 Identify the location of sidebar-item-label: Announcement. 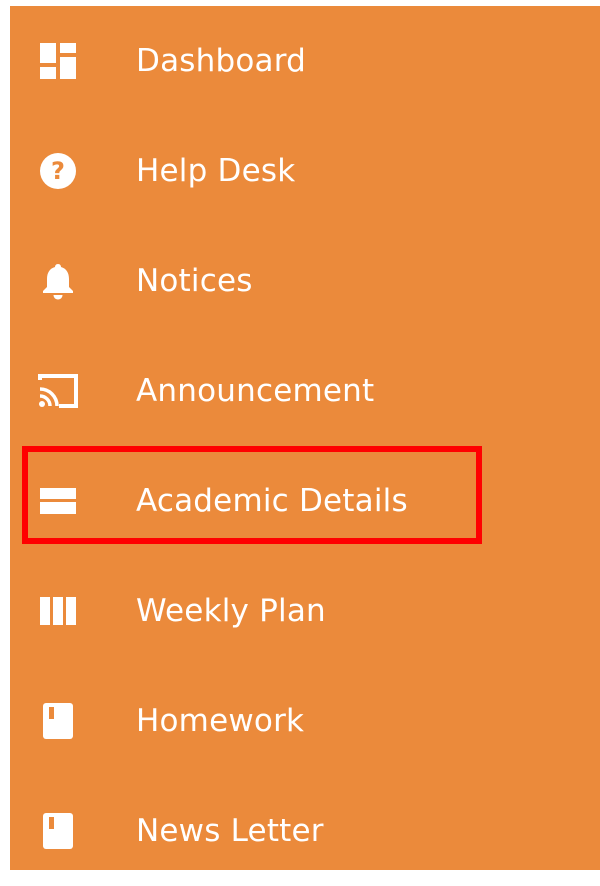
(255, 391).